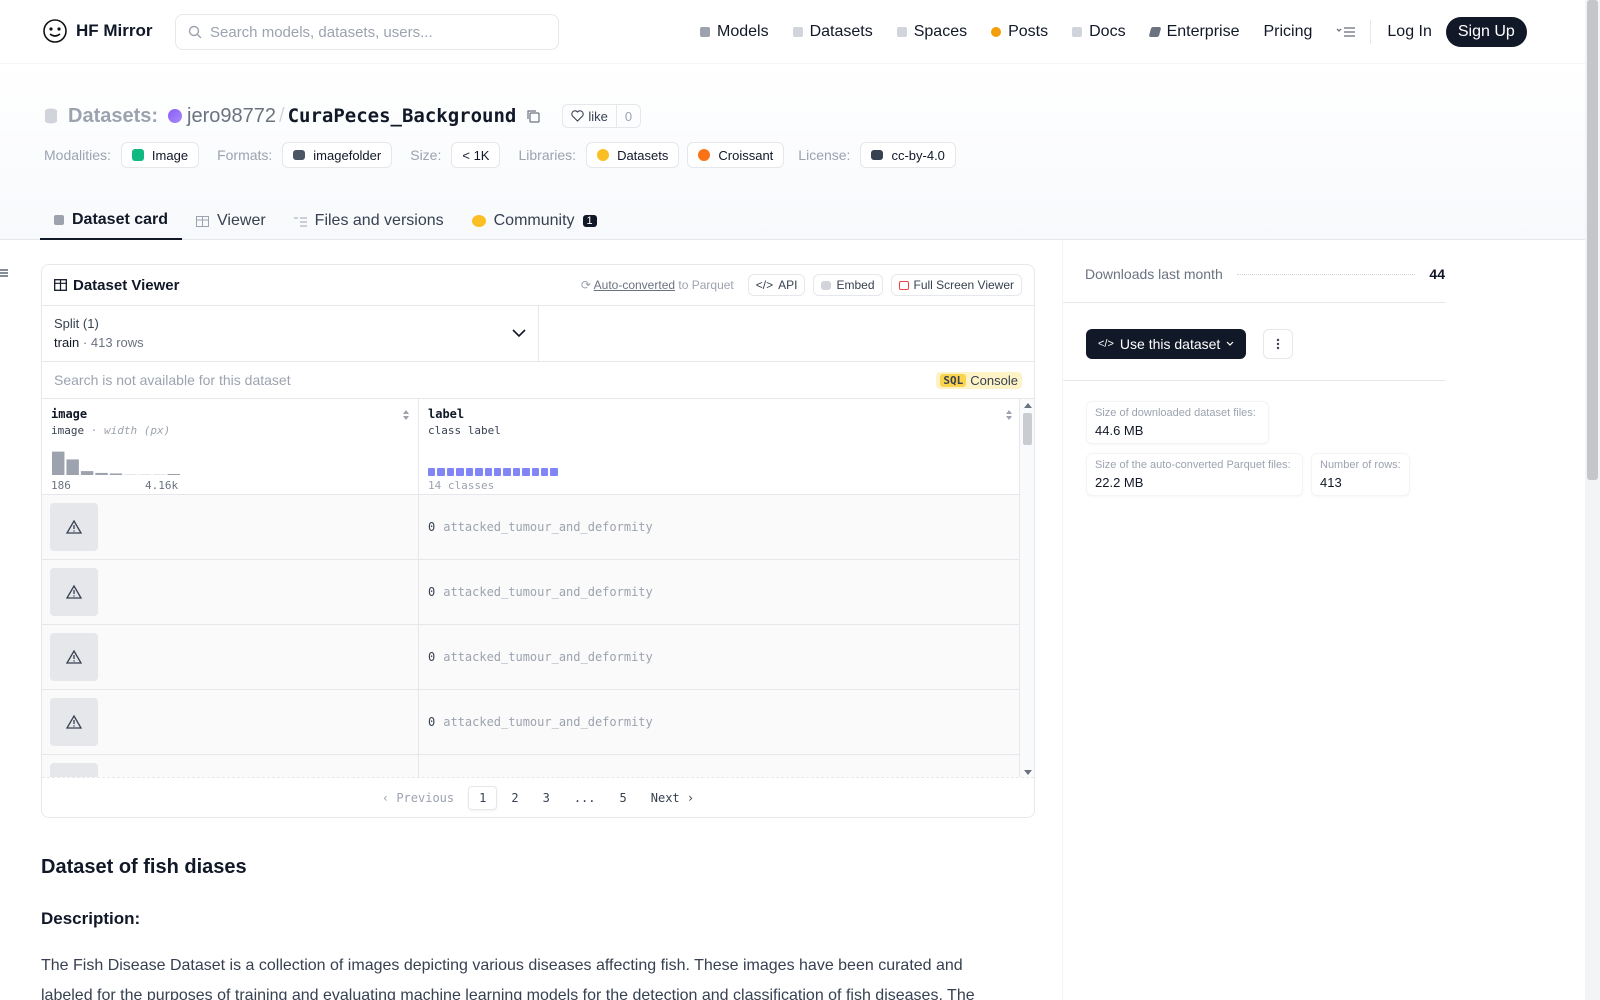 Image resolution: width=1600 pixels, height=1000 pixels. Describe the element at coordinates (160, 155) in the screenshot. I see `tag-image: Image` at that location.